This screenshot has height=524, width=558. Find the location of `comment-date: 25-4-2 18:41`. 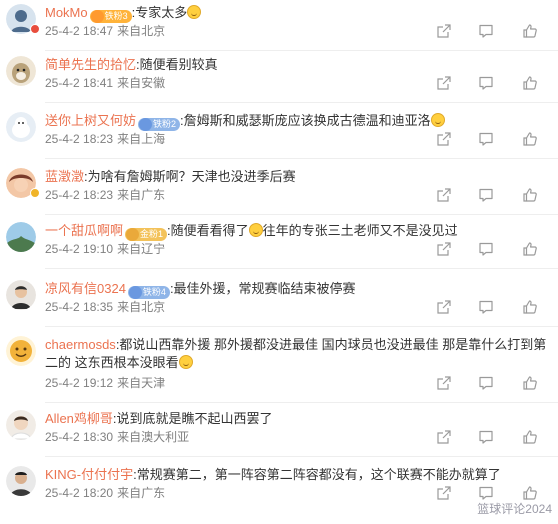

comment-date: 25-4-2 18:41 is located at coordinates (79, 83).